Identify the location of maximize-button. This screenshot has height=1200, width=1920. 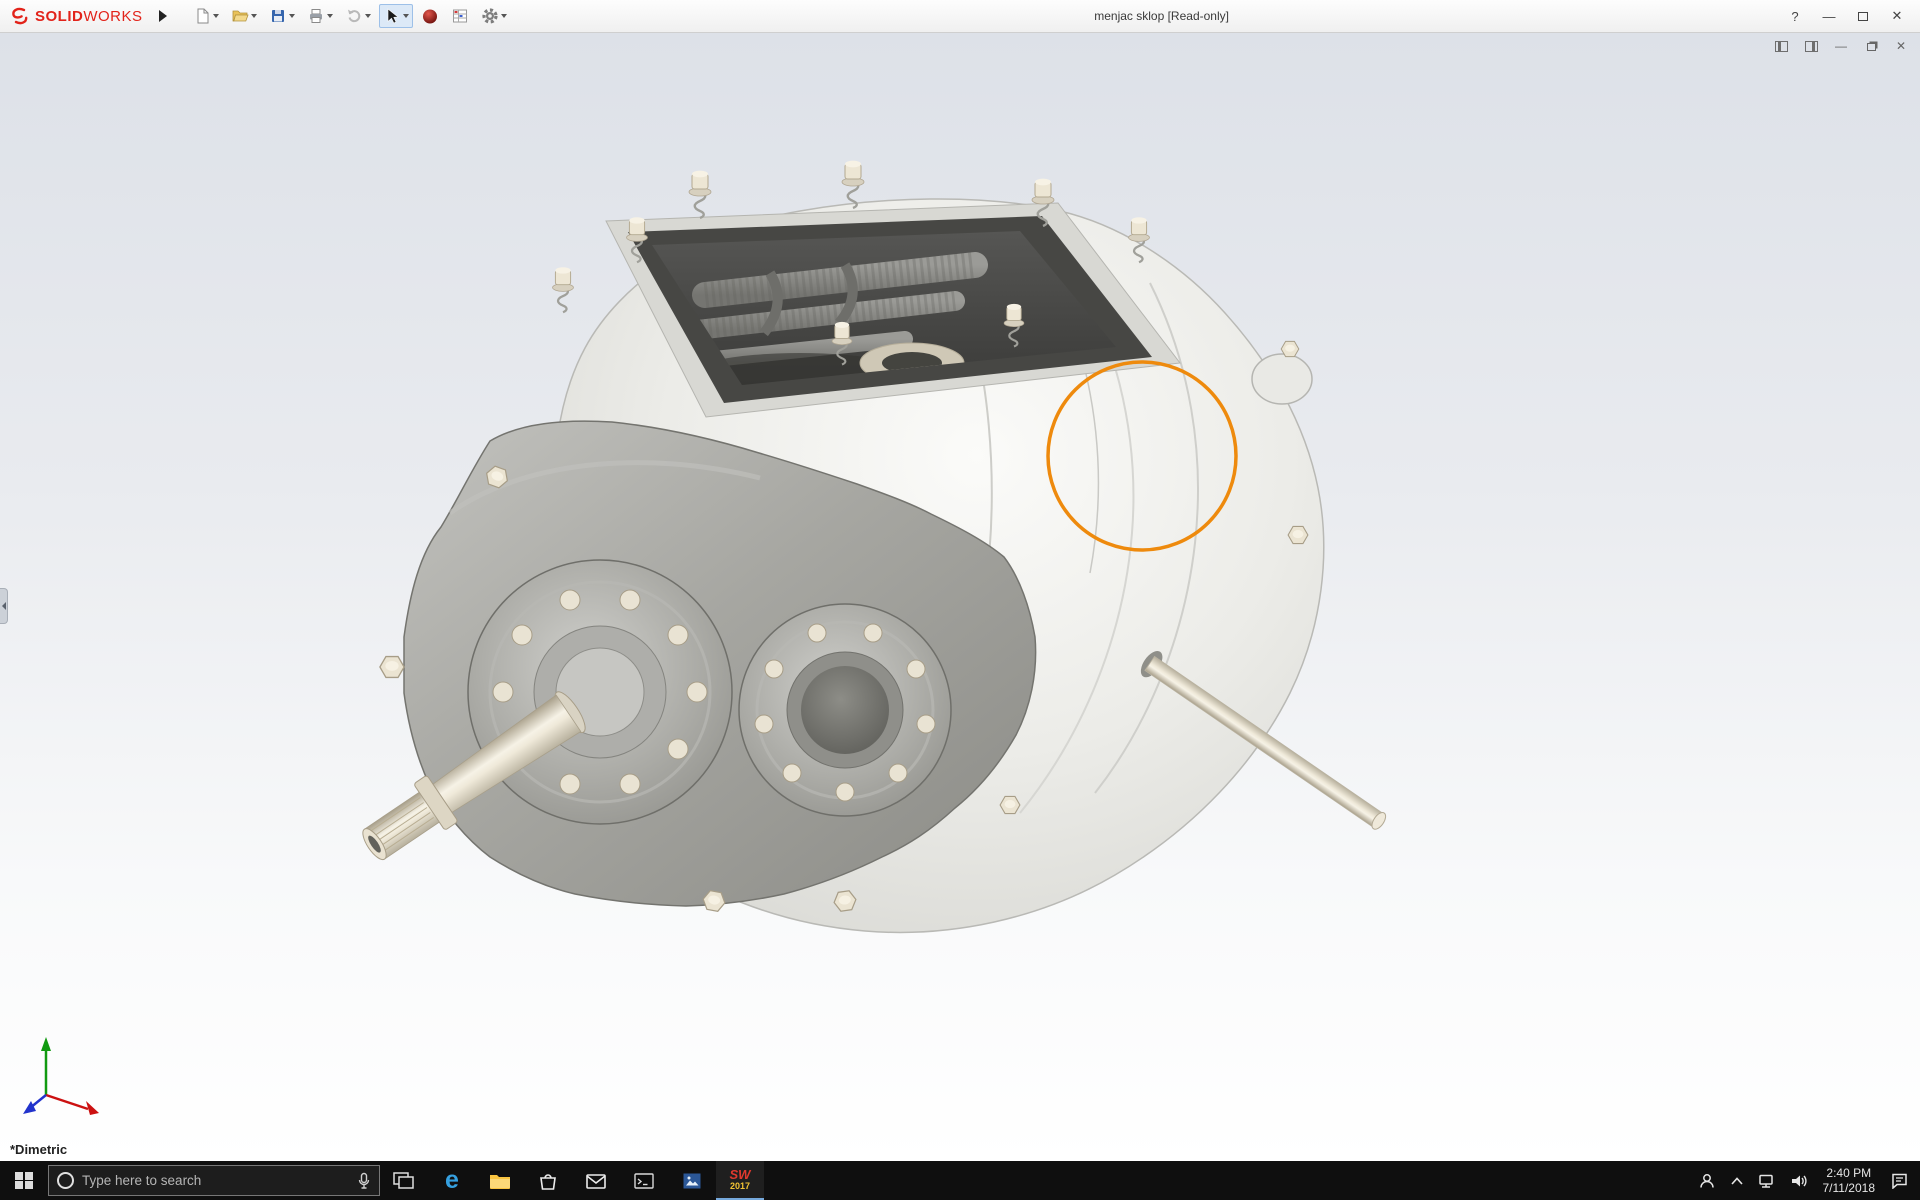
(1863, 16).